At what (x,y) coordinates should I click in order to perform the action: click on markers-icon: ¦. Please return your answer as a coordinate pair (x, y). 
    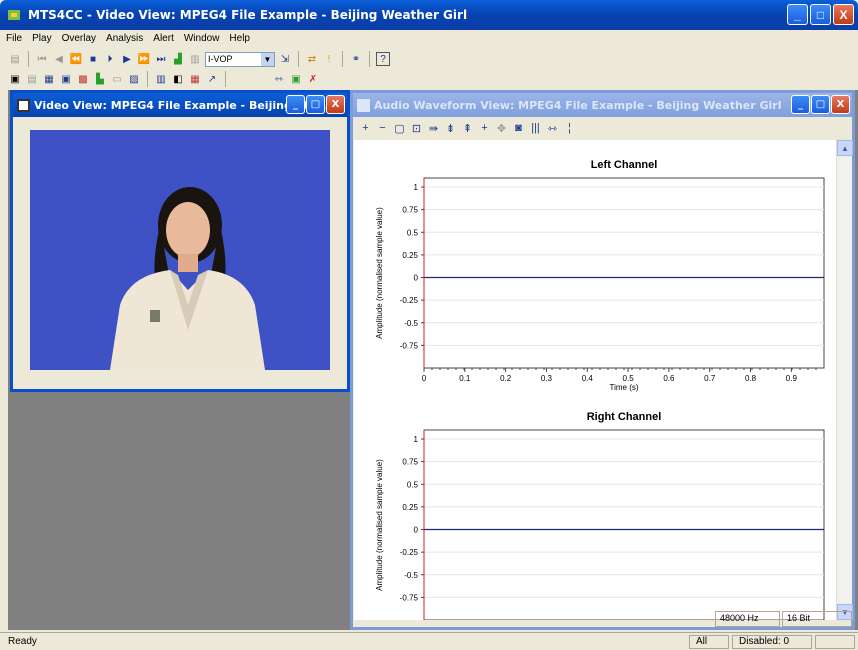
    Looking at the image, I should click on (569, 128).